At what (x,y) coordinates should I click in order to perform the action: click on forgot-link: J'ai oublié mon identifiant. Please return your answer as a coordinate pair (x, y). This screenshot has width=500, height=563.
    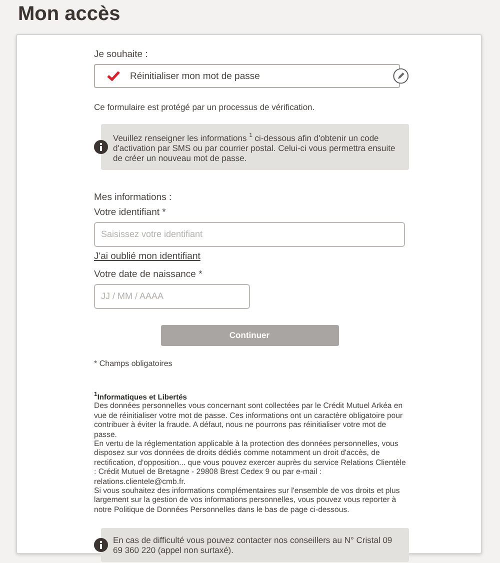
    Looking at the image, I should click on (147, 256).